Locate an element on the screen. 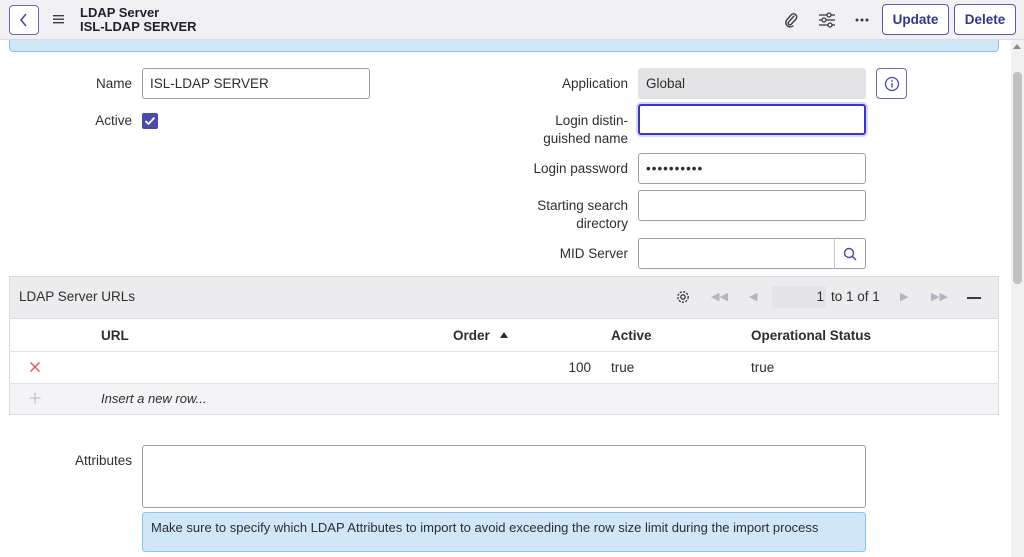  application-info-button is located at coordinates (891, 83).